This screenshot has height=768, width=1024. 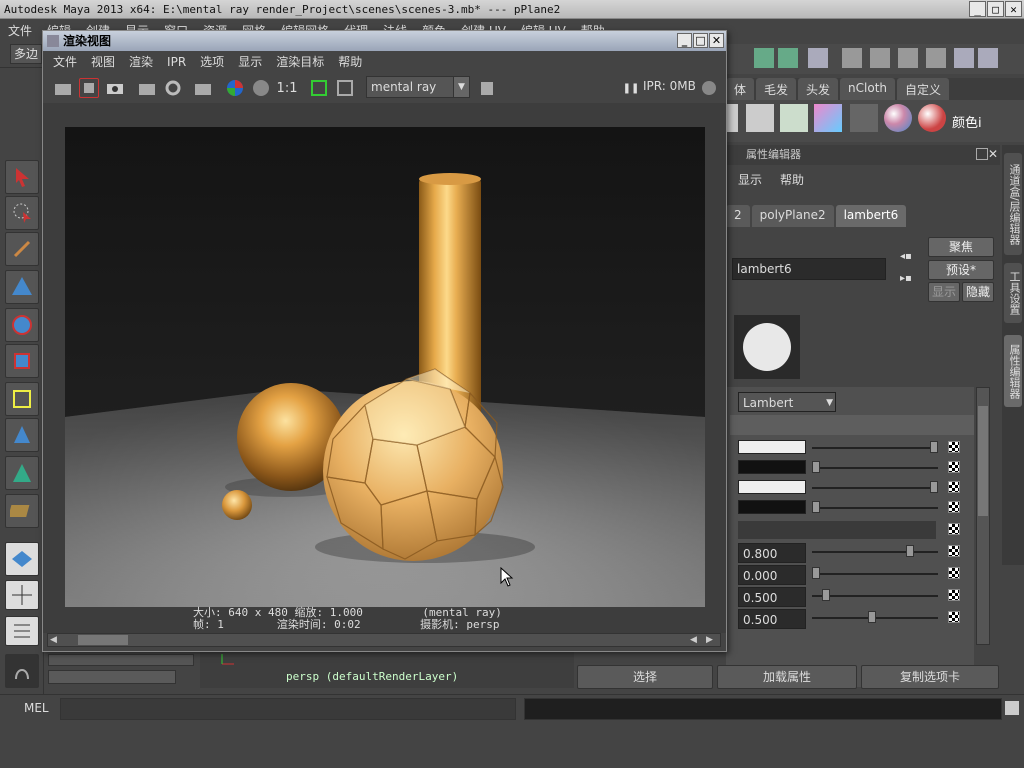 I want to click on render-settings-book-icon, so click(x=487, y=88).